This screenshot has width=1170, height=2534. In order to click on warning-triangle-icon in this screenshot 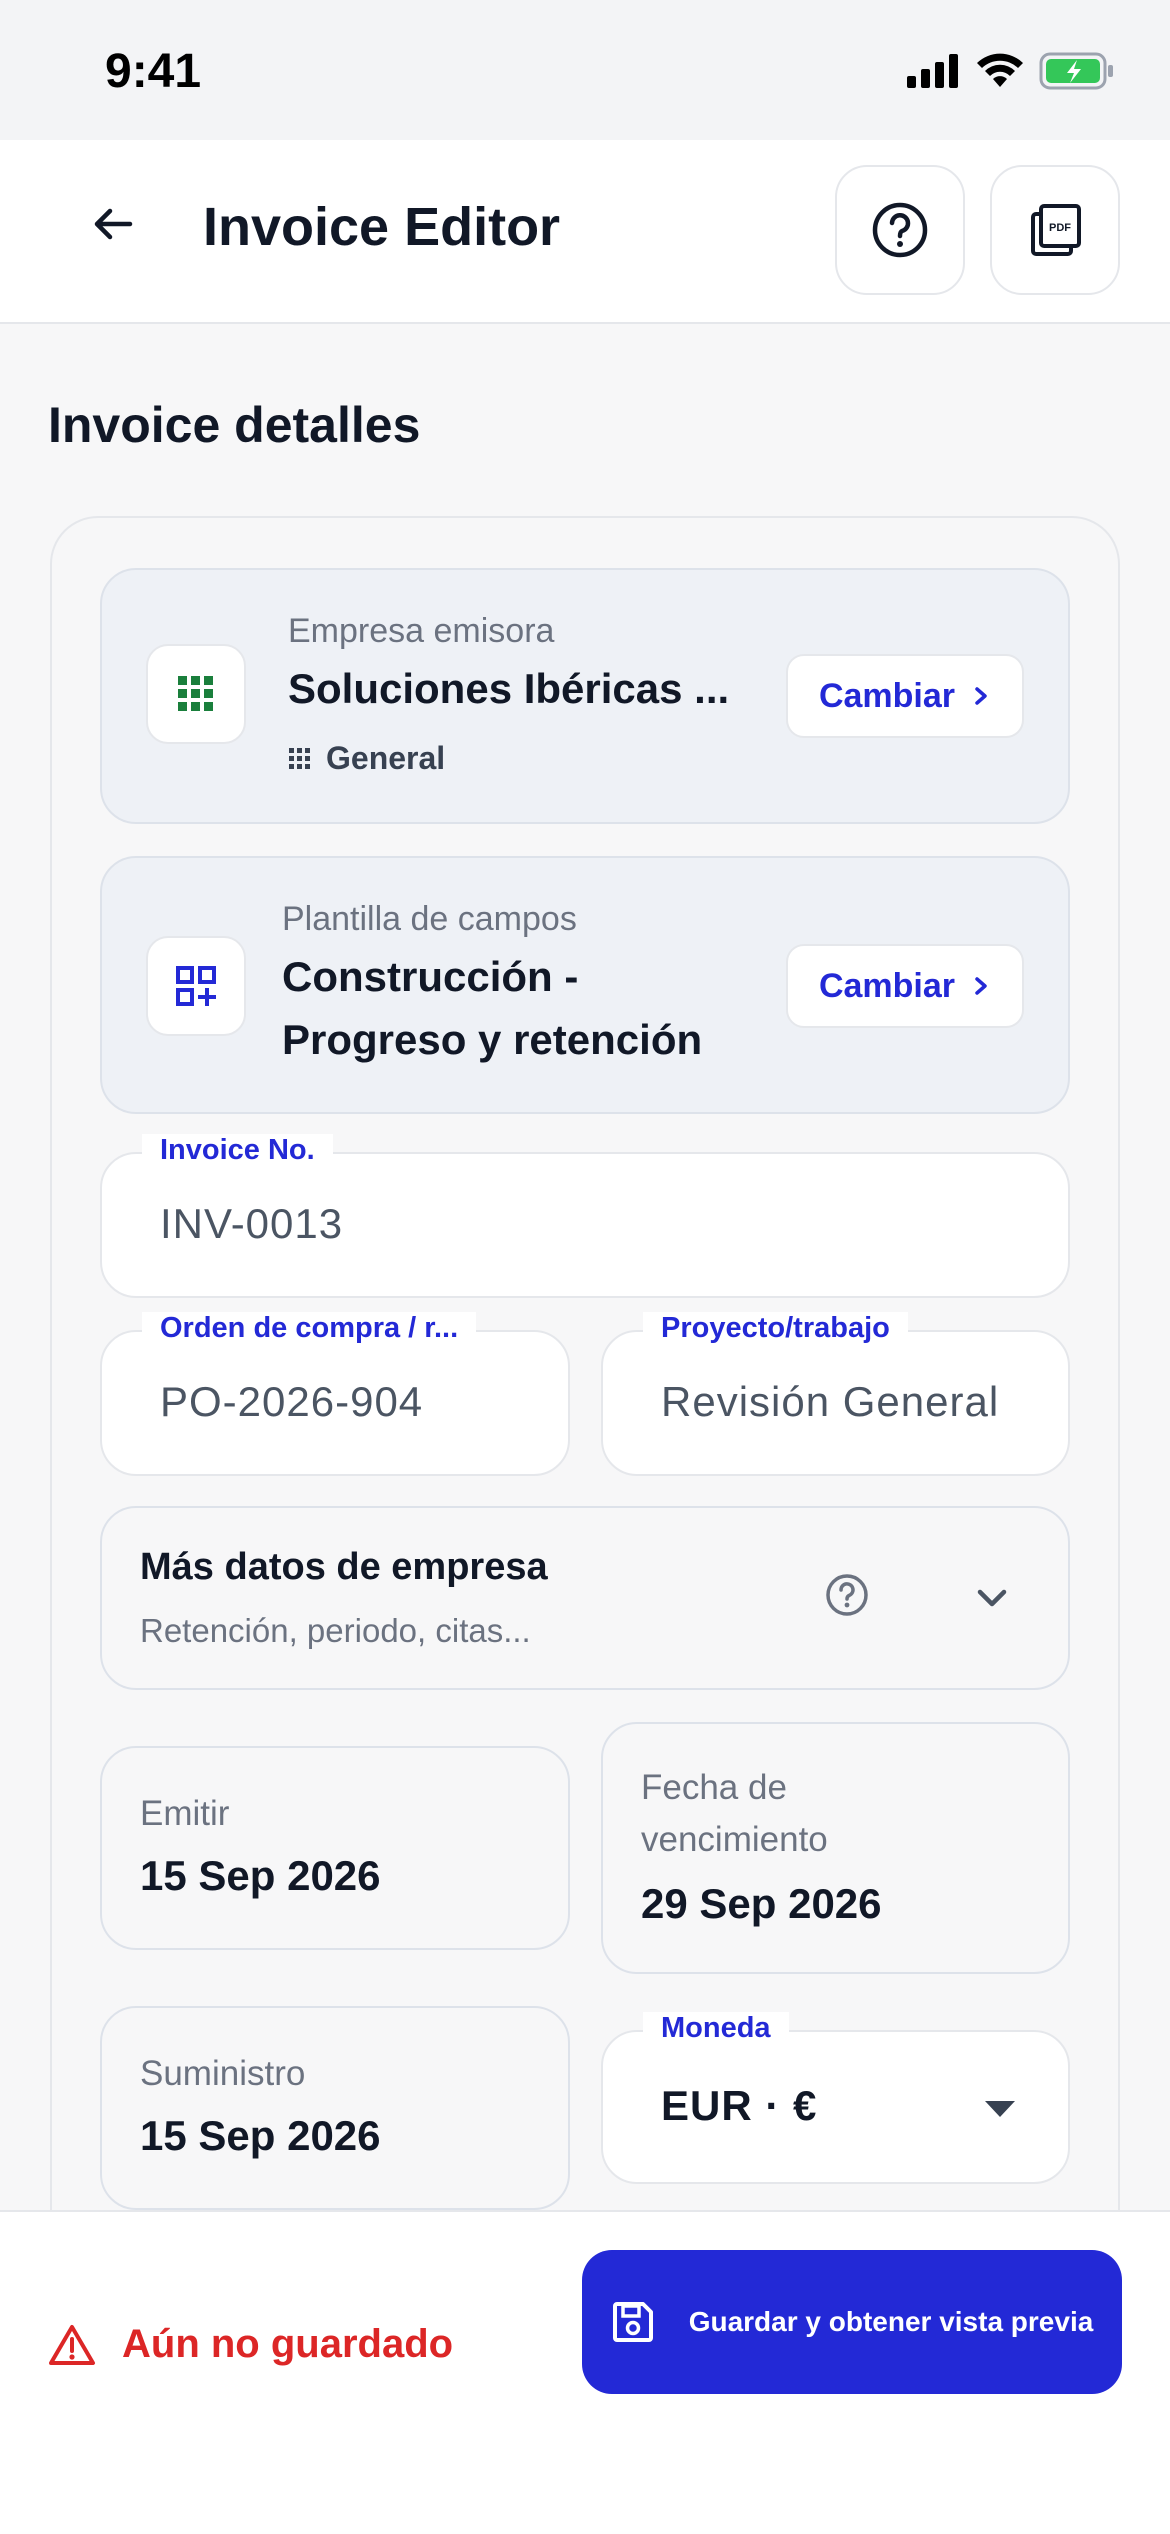, I will do `click(72, 2344)`.